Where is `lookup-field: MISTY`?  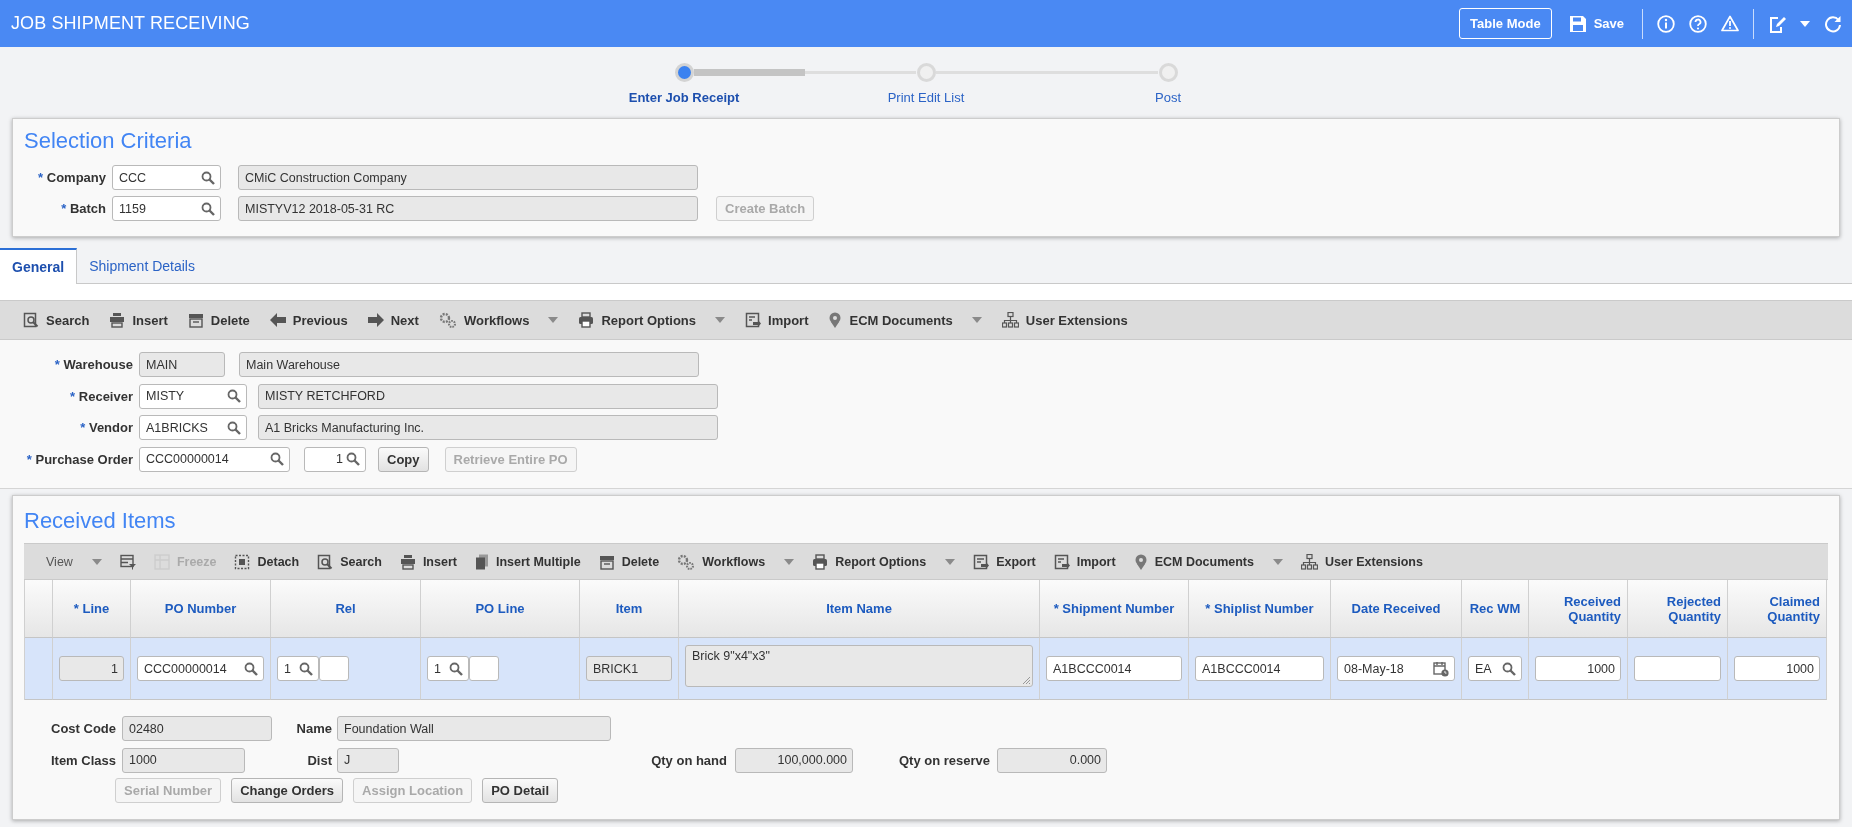
lookup-field: MISTY is located at coordinates (193, 396).